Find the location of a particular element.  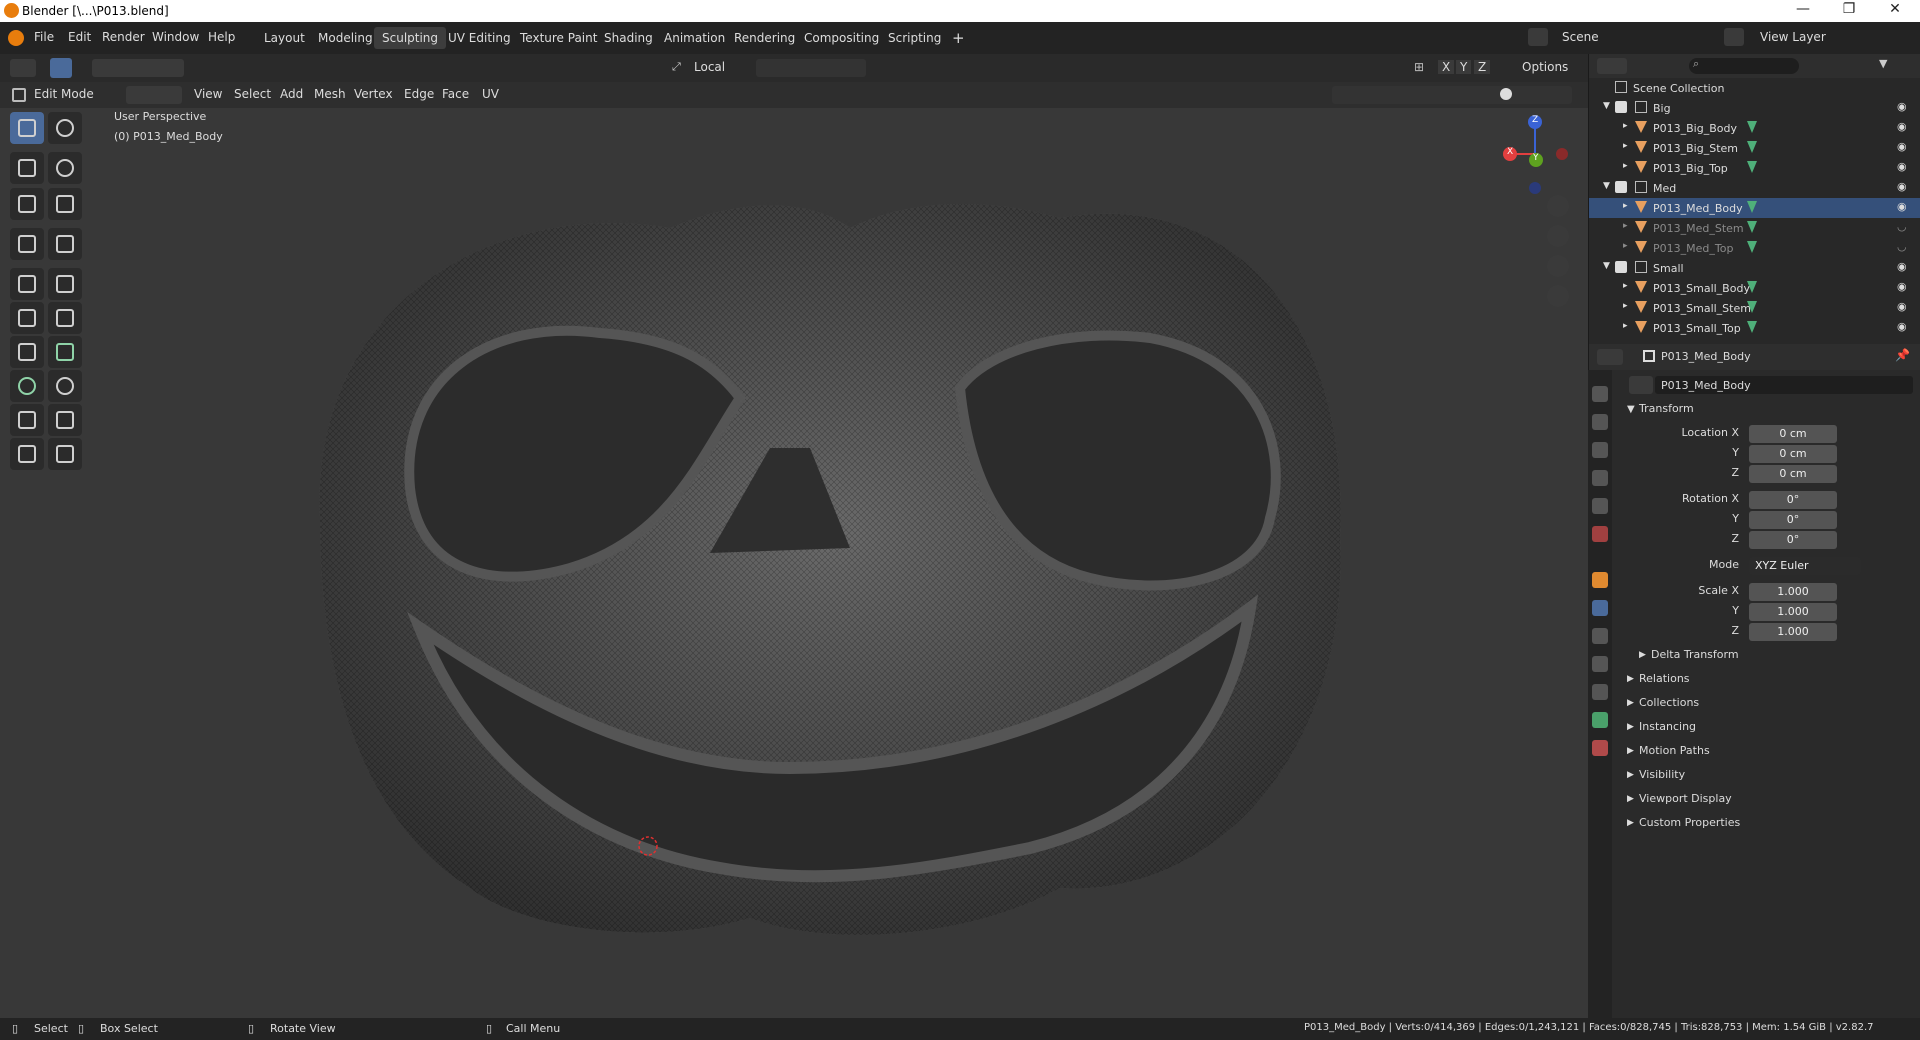

measure-tool-icon is located at coordinates (65, 244).